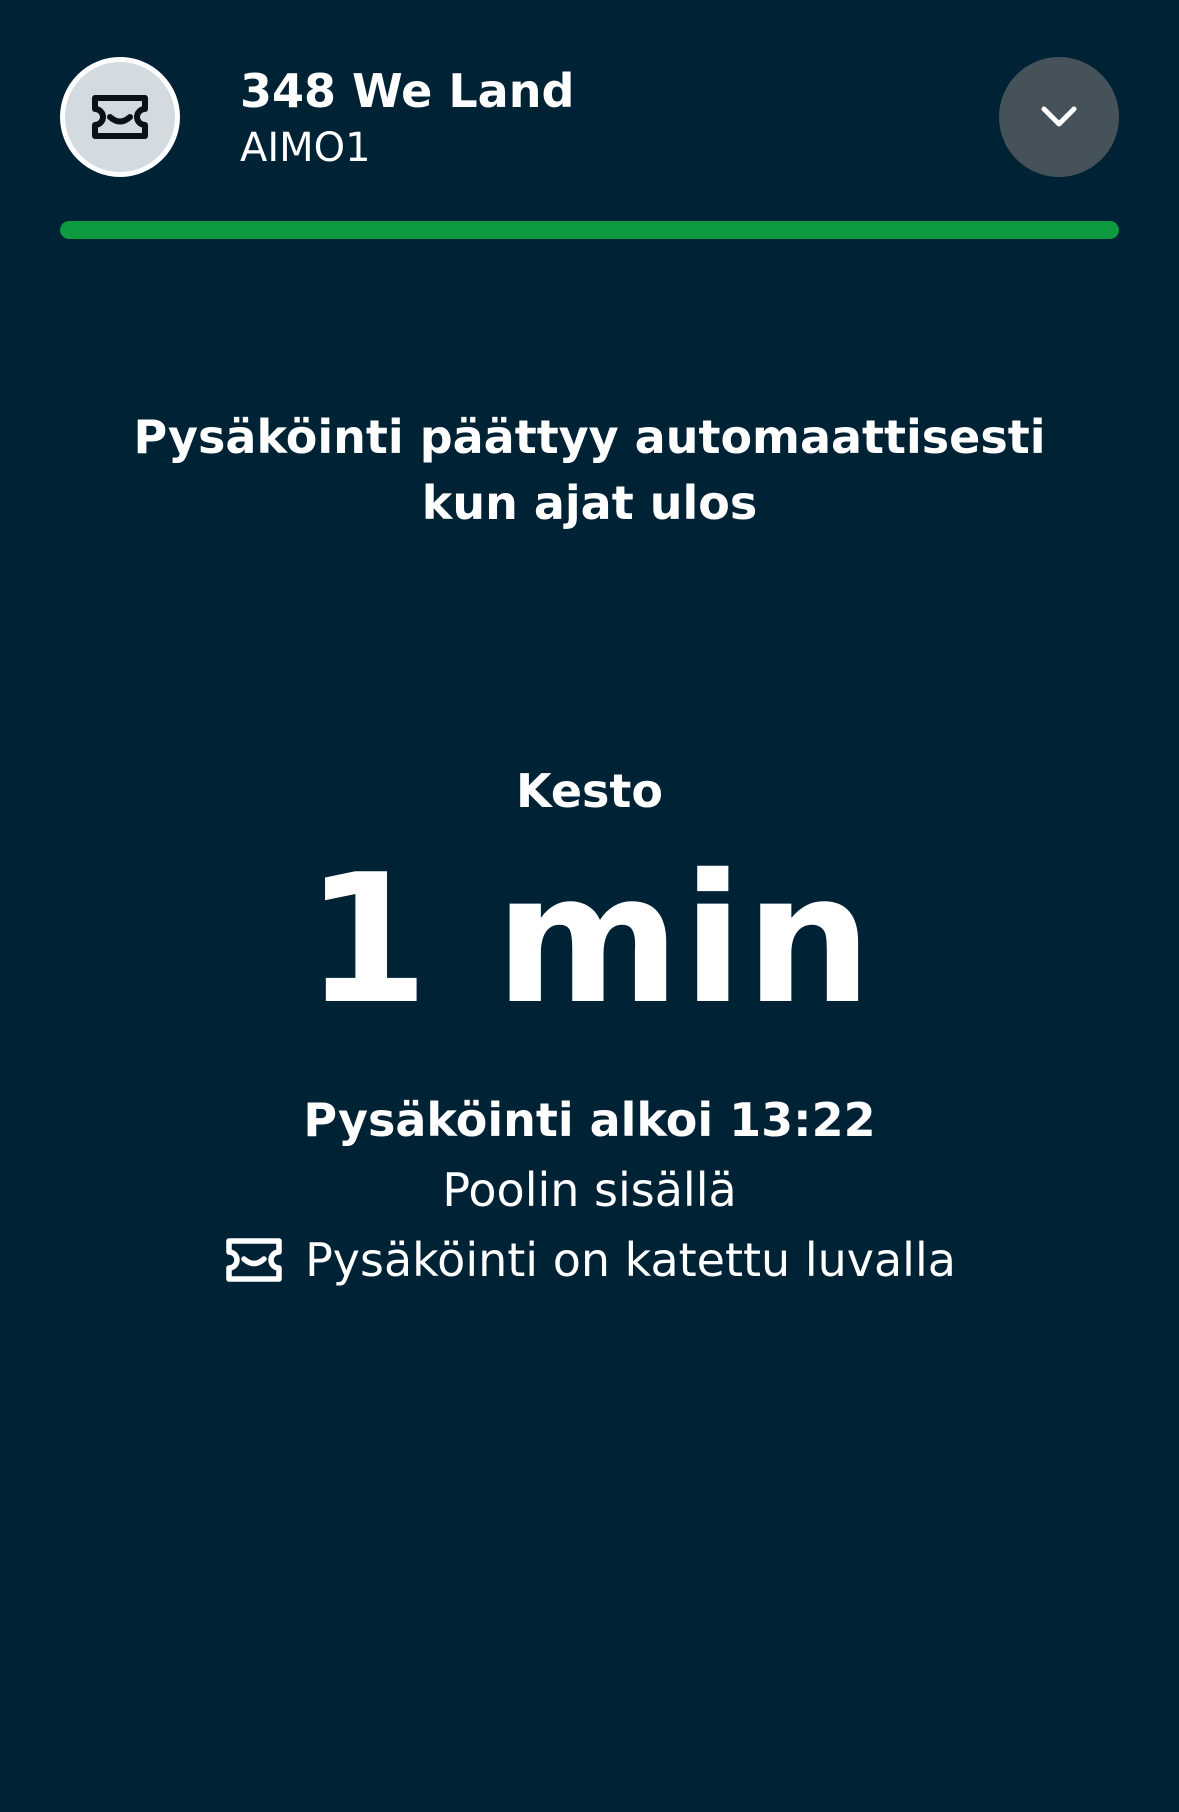  What do you see at coordinates (630, 1260) in the screenshot?
I see `permit-text: Pysäköinti on katettu luvalla` at bounding box center [630, 1260].